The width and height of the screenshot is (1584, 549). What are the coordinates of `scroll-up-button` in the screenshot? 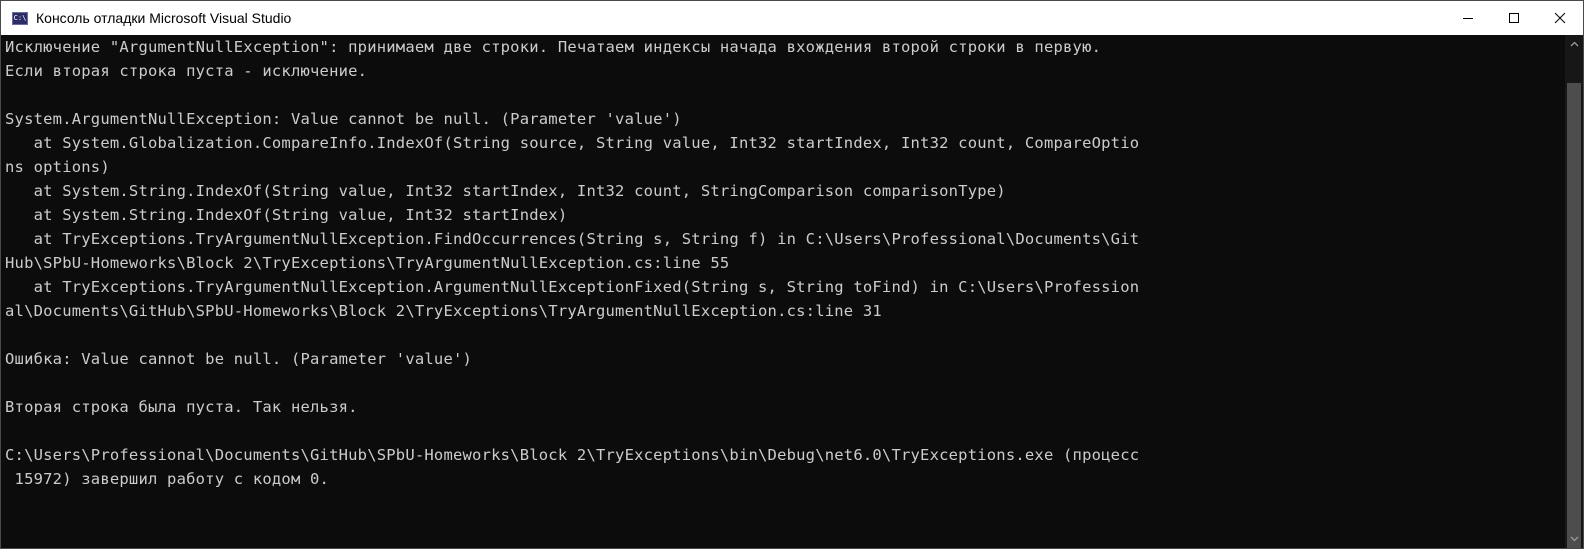 It's located at (1574, 44).